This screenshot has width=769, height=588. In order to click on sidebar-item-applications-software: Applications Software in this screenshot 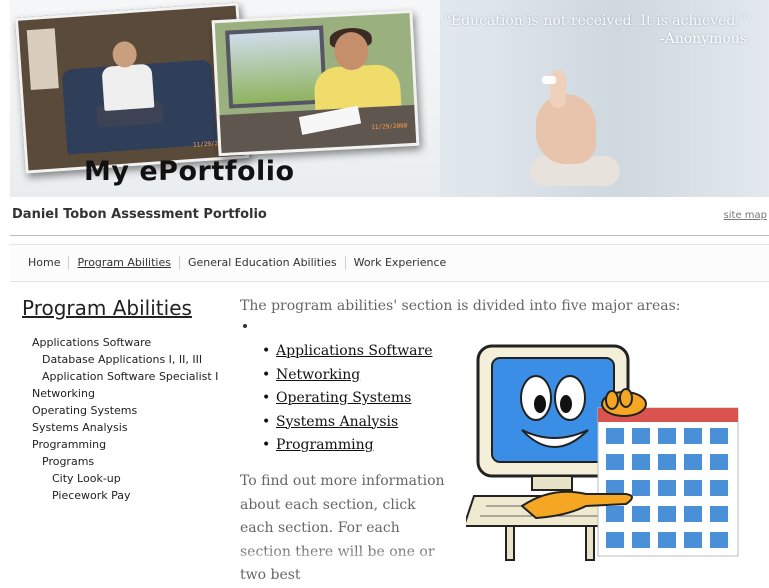, I will do `click(127, 342)`.